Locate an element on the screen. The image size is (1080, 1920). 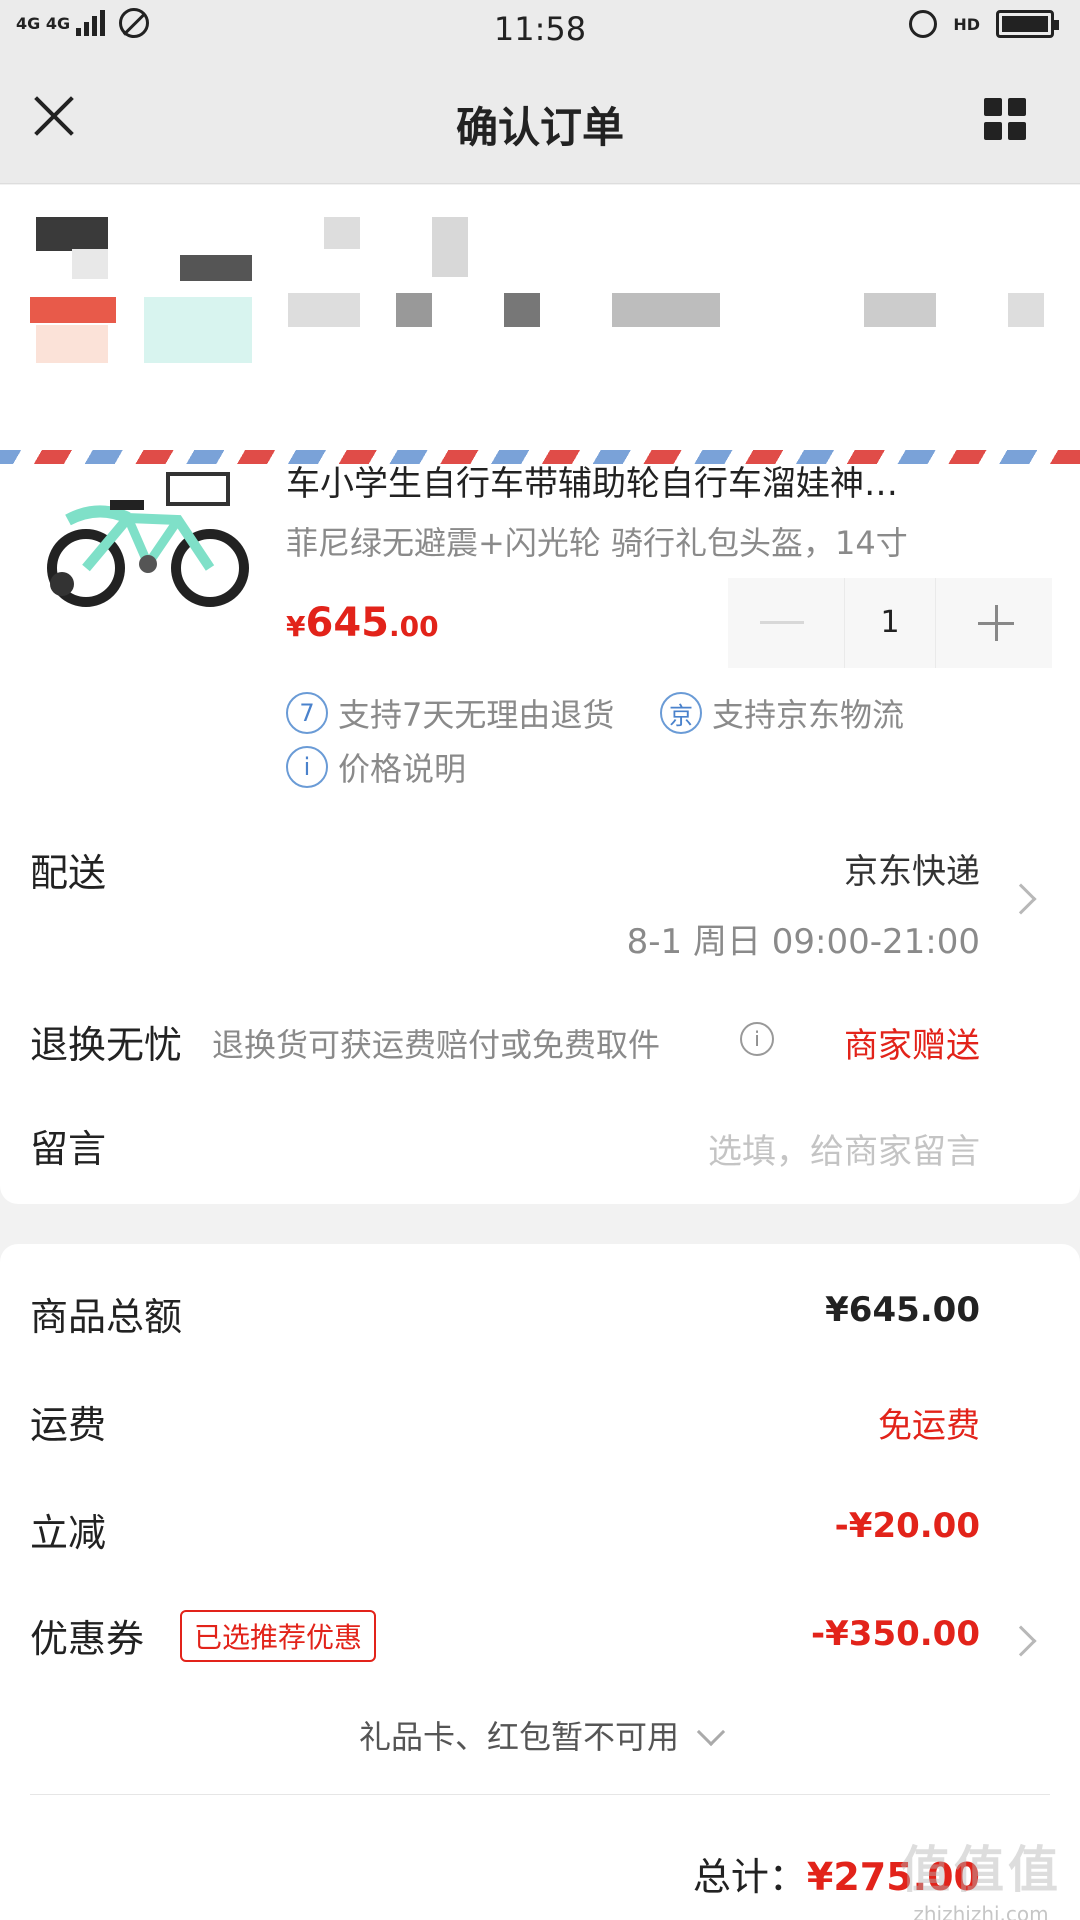
product-price: ¥645.00 is located at coordinates (362, 623).